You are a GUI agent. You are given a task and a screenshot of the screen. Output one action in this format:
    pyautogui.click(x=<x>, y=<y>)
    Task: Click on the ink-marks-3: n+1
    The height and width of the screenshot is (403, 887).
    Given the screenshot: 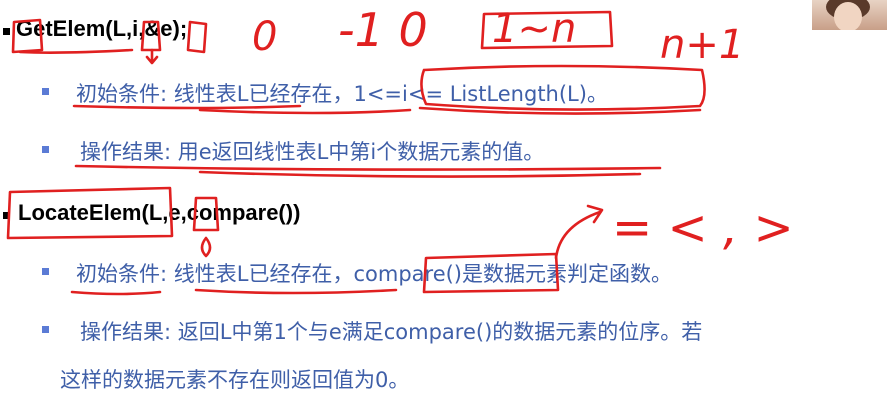 What is the action you would take?
    pyautogui.click(x=702, y=45)
    